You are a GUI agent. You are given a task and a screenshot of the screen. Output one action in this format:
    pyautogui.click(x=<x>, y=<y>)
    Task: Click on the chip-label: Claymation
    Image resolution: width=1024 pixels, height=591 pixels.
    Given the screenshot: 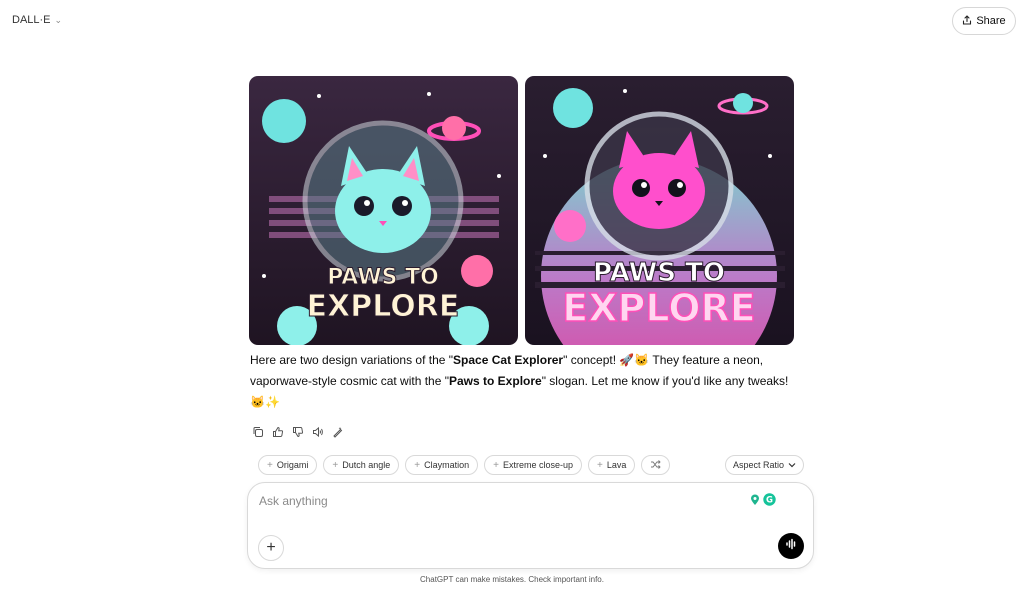 What is the action you would take?
    pyautogui.click(x=447, y=465)
    